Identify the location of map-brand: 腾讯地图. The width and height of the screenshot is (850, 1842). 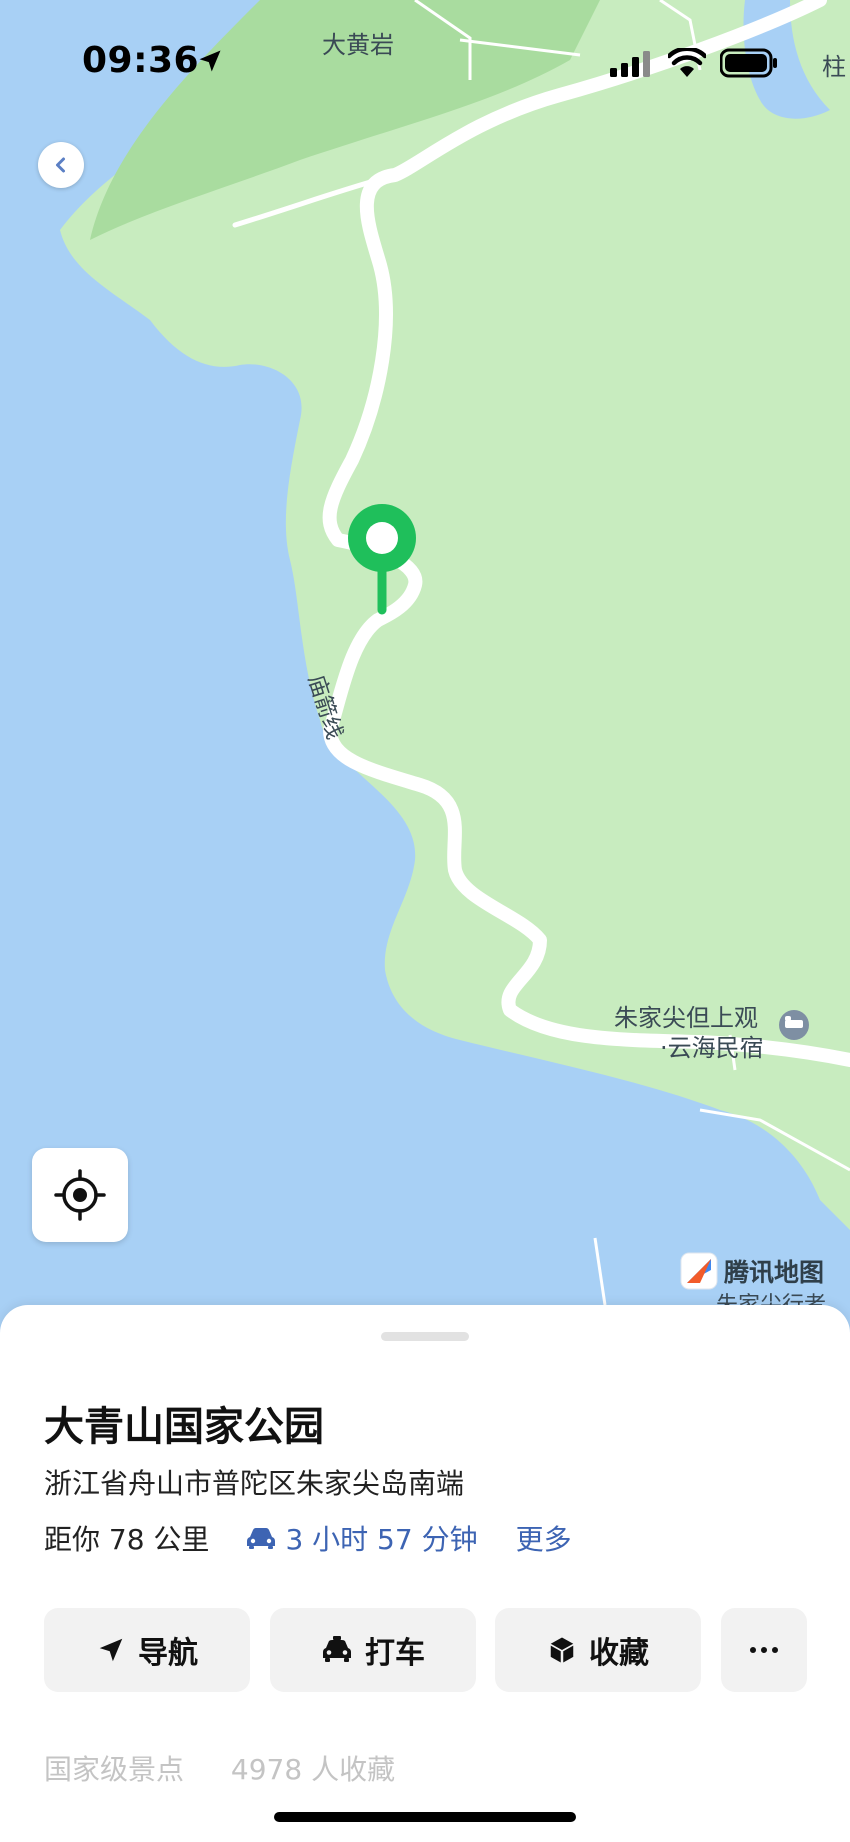
(752, 1271).